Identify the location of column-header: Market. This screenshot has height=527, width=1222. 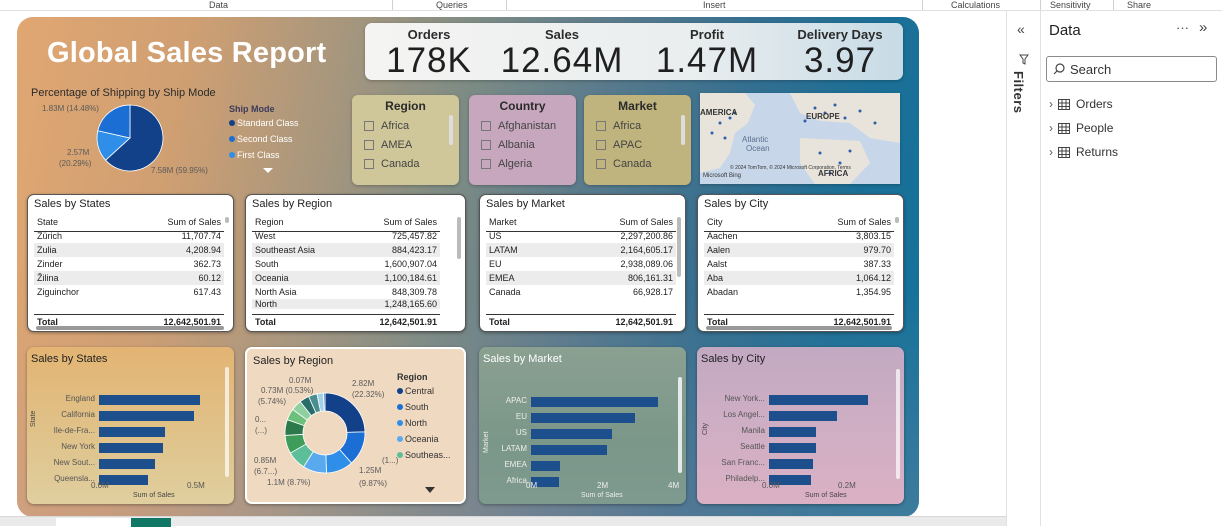
(522, 222).